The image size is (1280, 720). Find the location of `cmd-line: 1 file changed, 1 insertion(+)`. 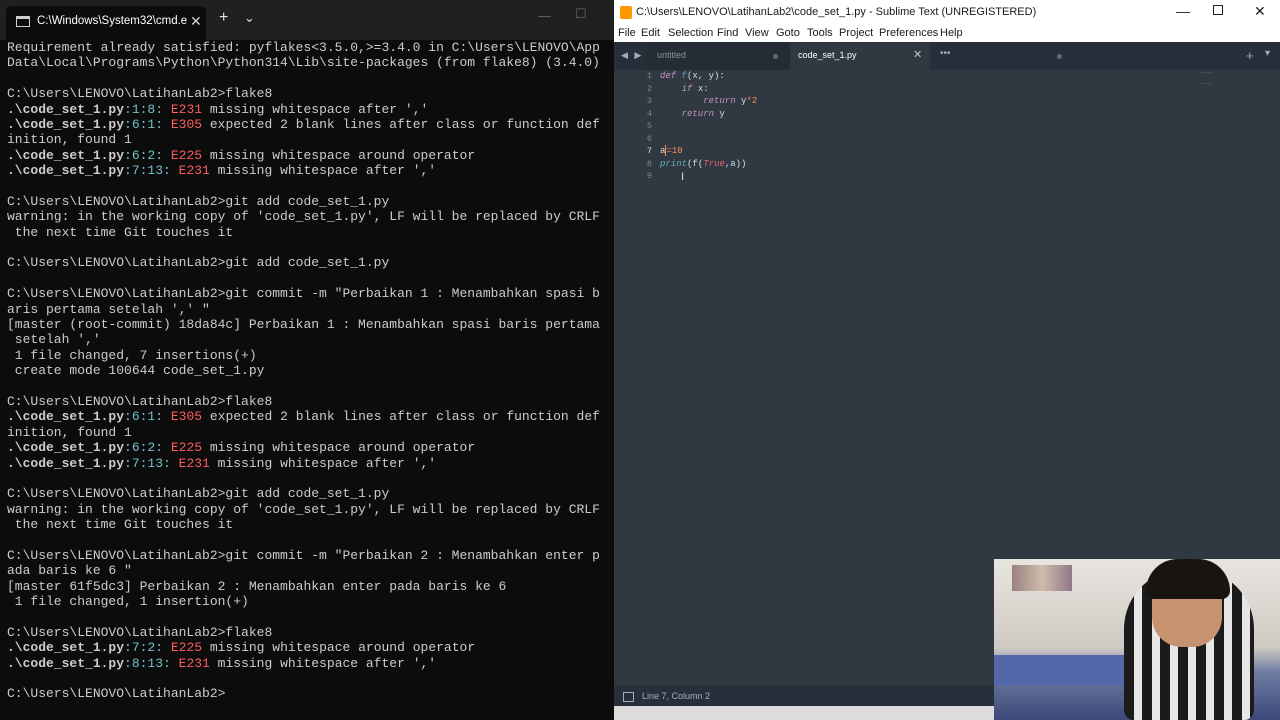

cmd-line: 1 file changed, 1 insertion(+) is located at coordinates (128, 602).